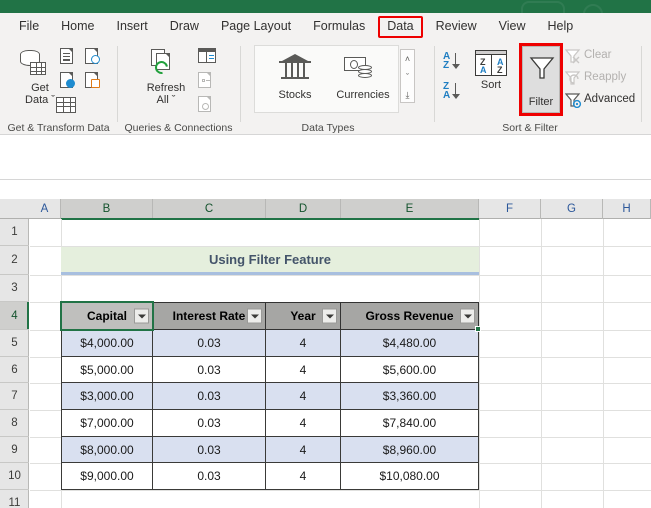 Image resolution: width=651 pixels, height=508 pixels. Describe the element at coordinates (58, 87) in the screenshot. I see `ribbon-group-get-transform-data: Get Data ˇ Get & Transform Data` at that location.